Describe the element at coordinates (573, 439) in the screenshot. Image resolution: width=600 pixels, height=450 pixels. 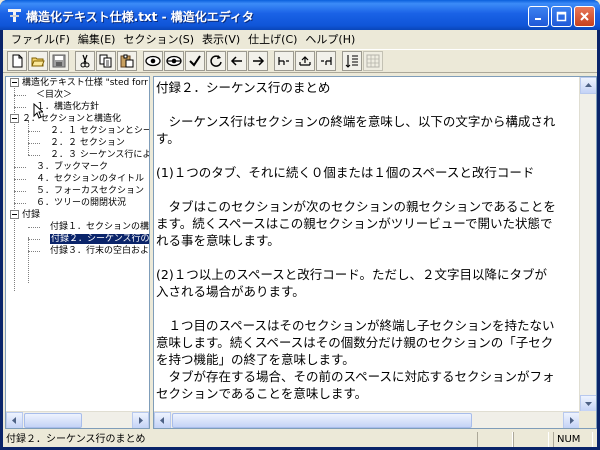
I see `status-num: NUM` at that location.